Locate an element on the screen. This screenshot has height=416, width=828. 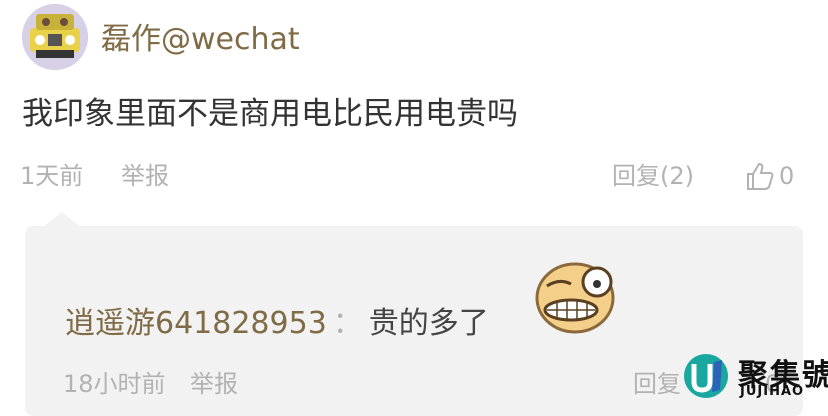
comment-time: 1天前 is located at coordinates (52, 176).